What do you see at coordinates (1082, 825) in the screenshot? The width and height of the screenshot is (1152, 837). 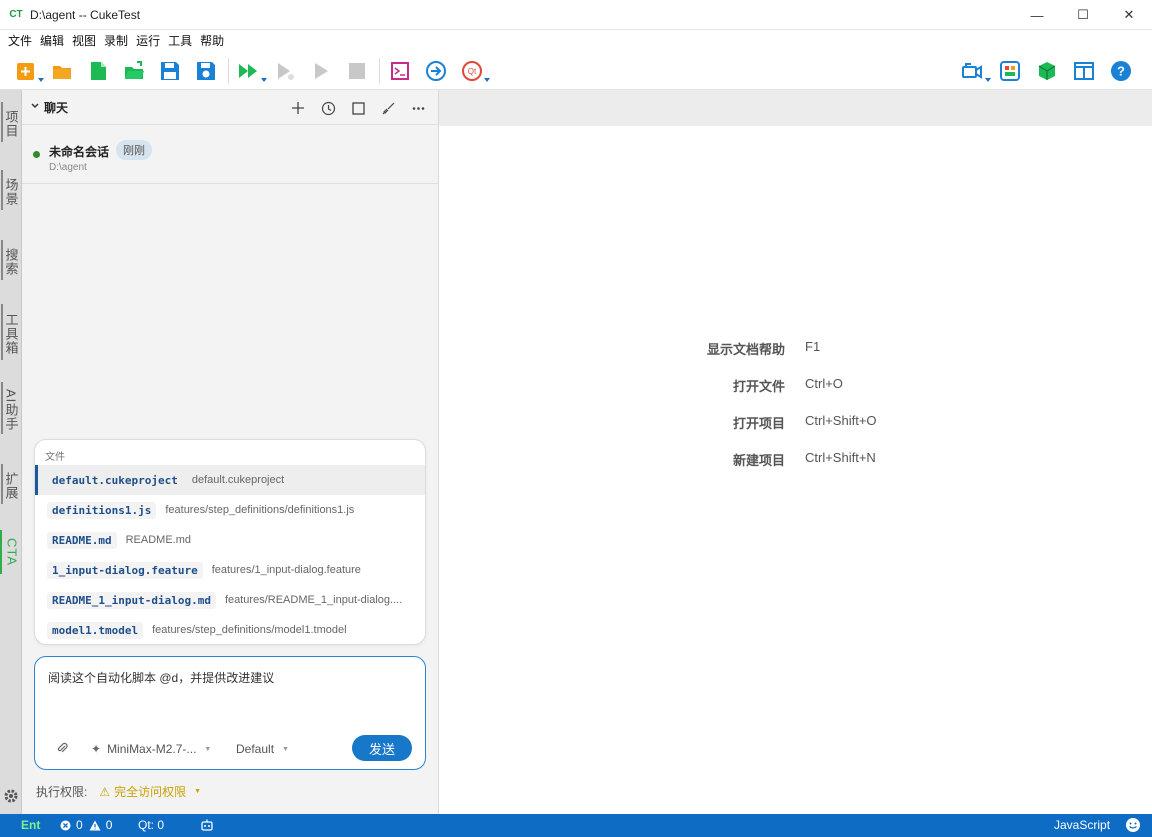 I see `status-language: JavaScript` at bounding box center [1082, 825].